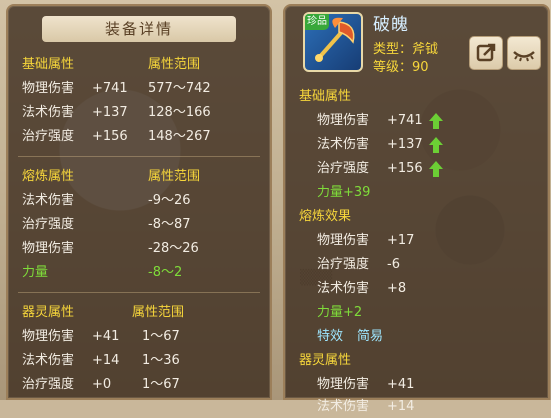 Image resolution: width=551 pixels, height=418 pixels. I want to click on stat-row-strength: 力量 -8～2, so click(139, 273).